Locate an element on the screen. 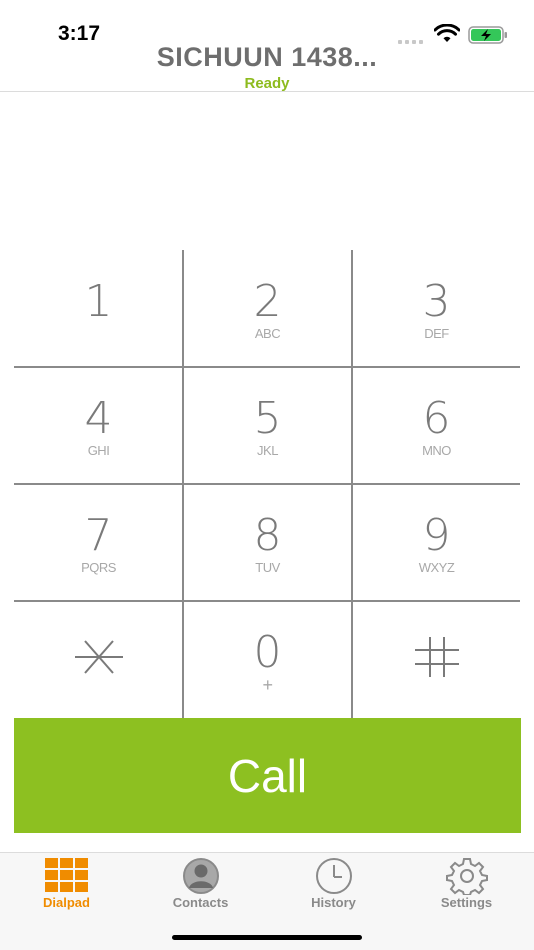 This screenshot has width=534, height=950. key-8: 8 TUV is located at coordinates (267, 542).